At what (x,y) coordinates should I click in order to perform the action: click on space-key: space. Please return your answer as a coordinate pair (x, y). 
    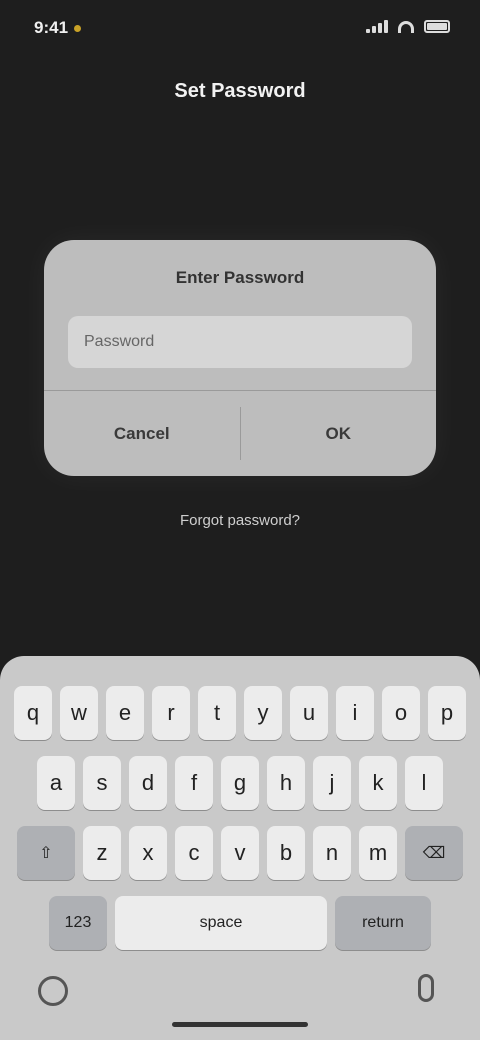
    Looking at the image, I should click on (221, 923).